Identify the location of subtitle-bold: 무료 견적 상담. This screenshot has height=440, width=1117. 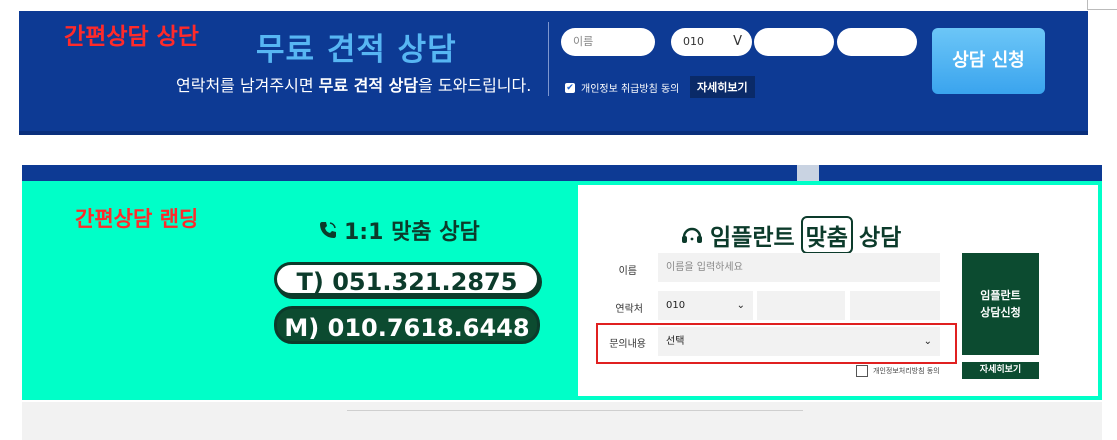
(368, 85).